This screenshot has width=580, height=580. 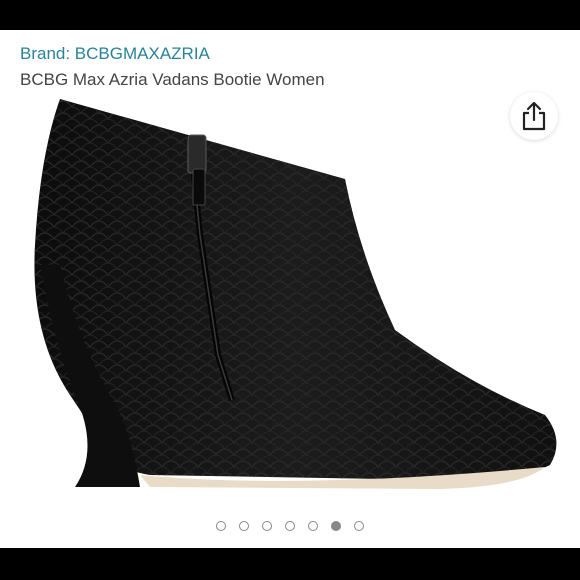 I want to click on share-icon, so click(x=534, y=116).